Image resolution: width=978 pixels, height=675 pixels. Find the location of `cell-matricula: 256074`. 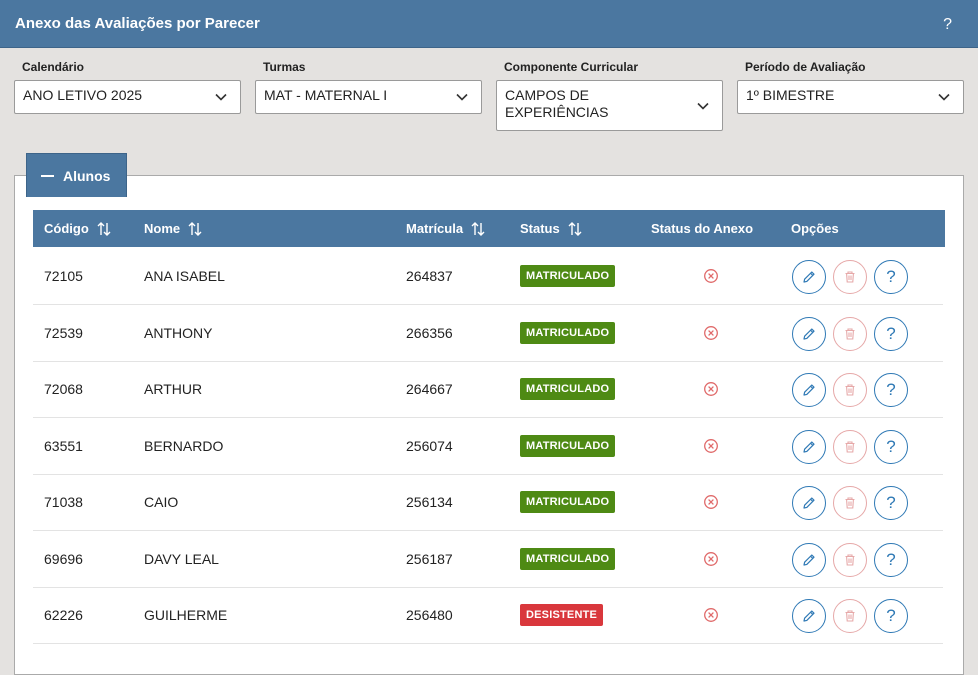

cell-matricula: 256074 is located at coordinates (429, 446).